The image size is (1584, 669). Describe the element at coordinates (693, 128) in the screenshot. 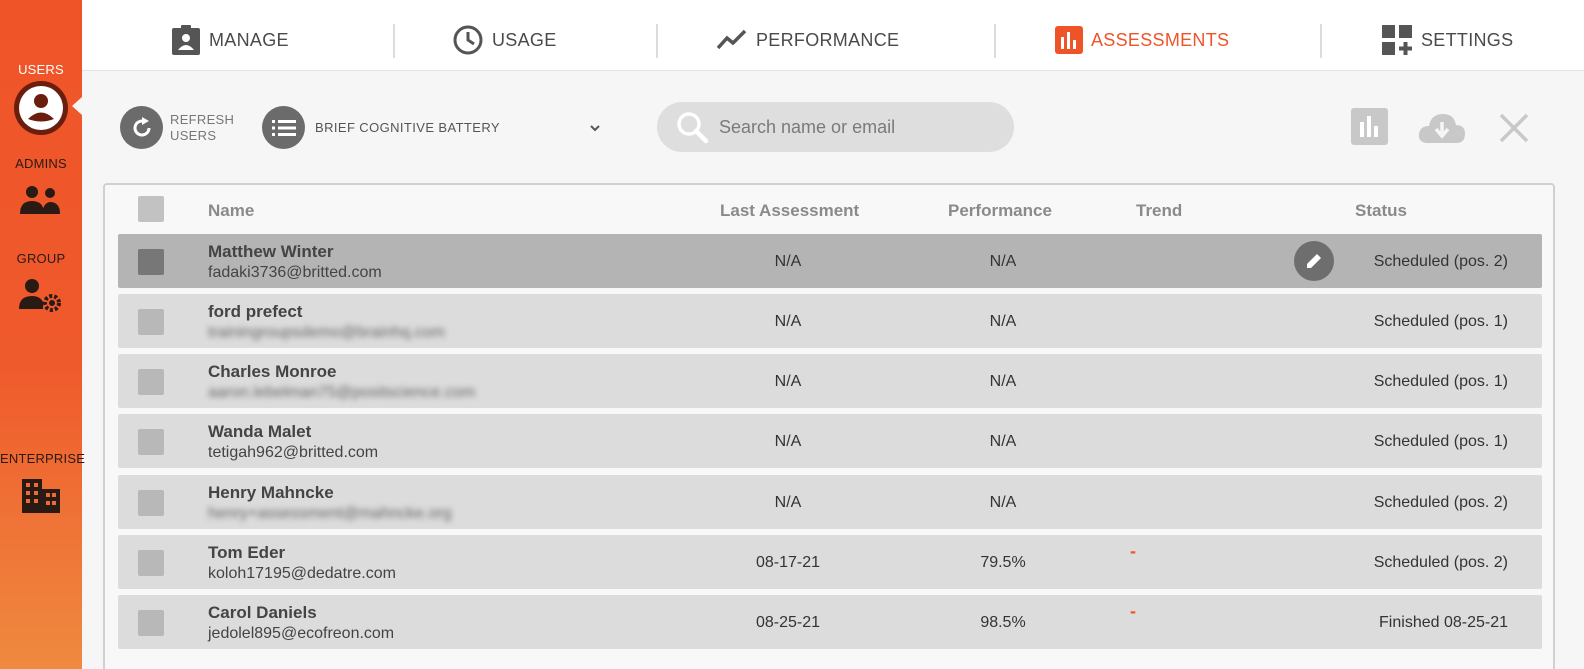

I see `search-icon` at that location.